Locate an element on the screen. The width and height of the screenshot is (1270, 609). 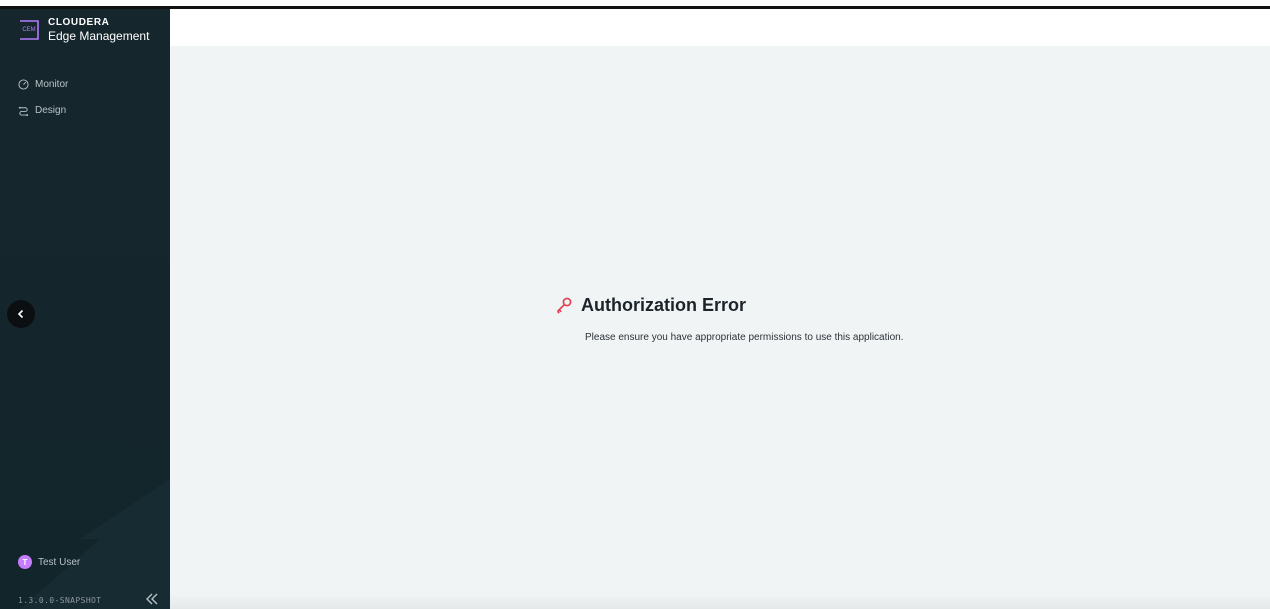
top-bar is located at coordinates (720, 28).